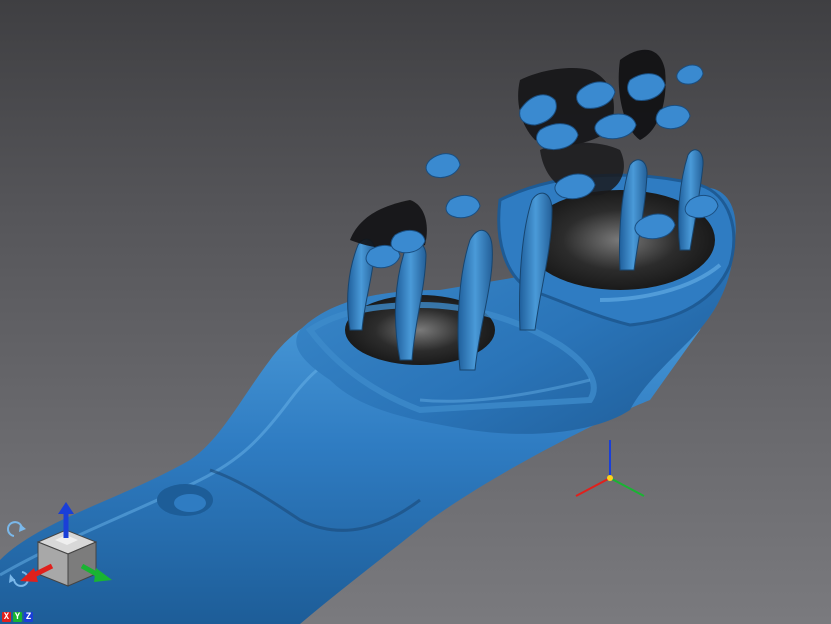 The width and height of the screenshot is (831, 624). Describe the element at coordinates (16, 529) in the screenshot. I see `rotate-cw-icon` at that location.